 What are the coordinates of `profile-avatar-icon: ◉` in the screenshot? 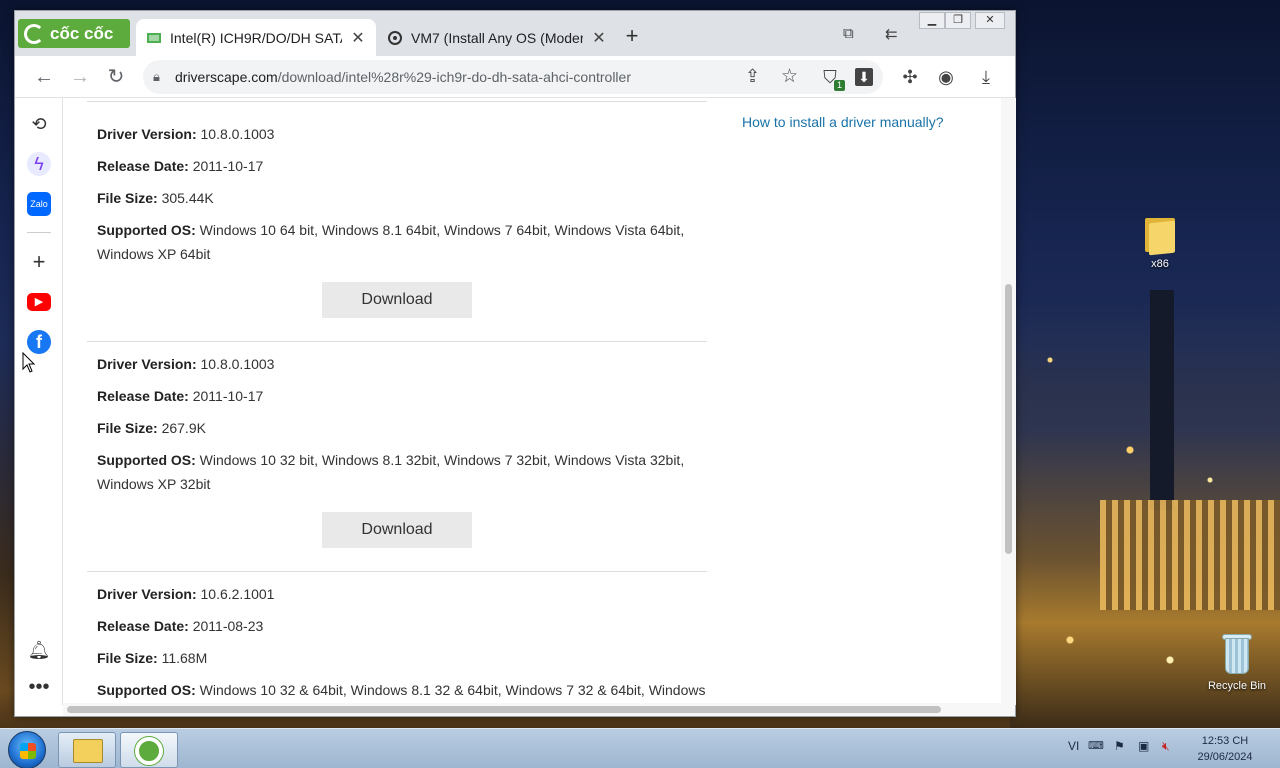 It's located at (946, 77).